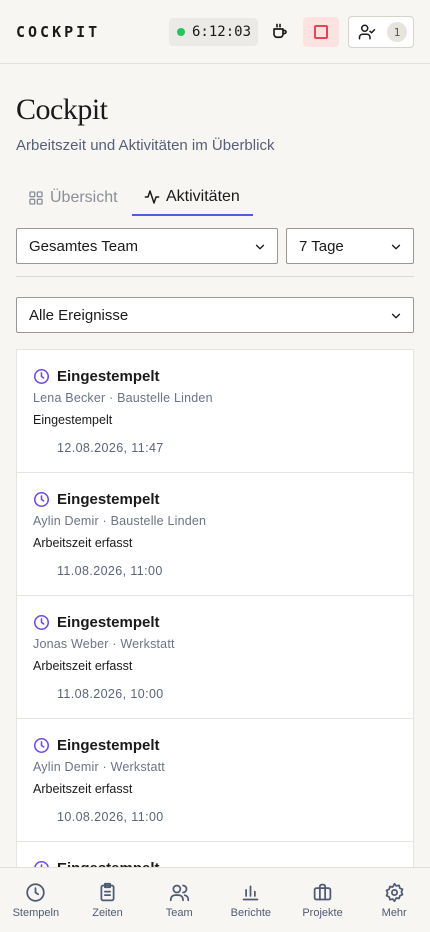 The width and height of the screenshot is (430, 932). I want to click on stop-icon, so click(321, 32).